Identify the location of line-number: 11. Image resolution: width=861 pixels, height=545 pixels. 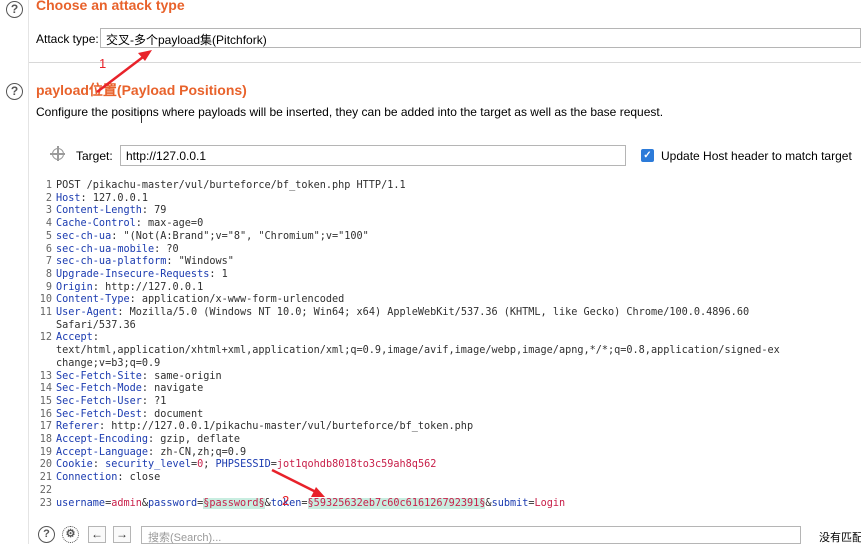
(45, 313).